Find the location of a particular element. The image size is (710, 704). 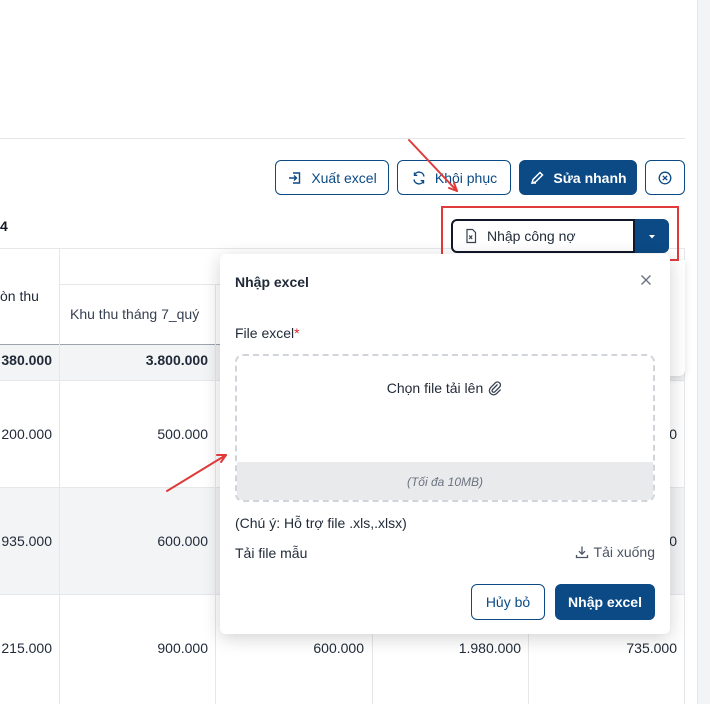

export-excel-label: Xuất excel is located at coordinates (344, 177).